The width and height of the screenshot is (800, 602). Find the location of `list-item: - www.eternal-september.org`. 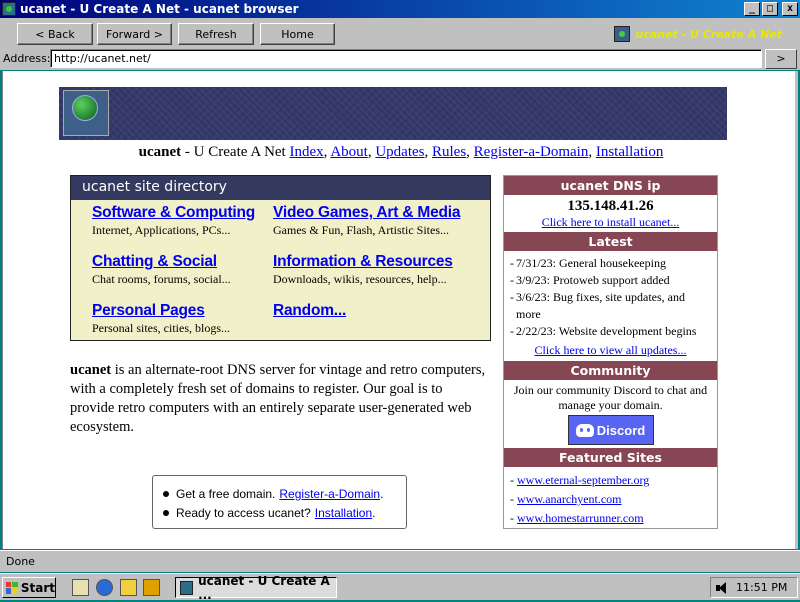

list-item: - www.eternal-september.org is located at coordinates (580, 480).